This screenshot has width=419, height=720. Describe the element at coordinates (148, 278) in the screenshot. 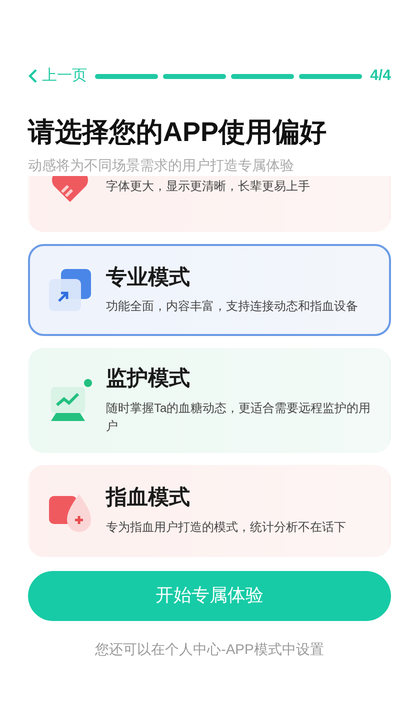

I see `mode-title: 专业模式` at that location.